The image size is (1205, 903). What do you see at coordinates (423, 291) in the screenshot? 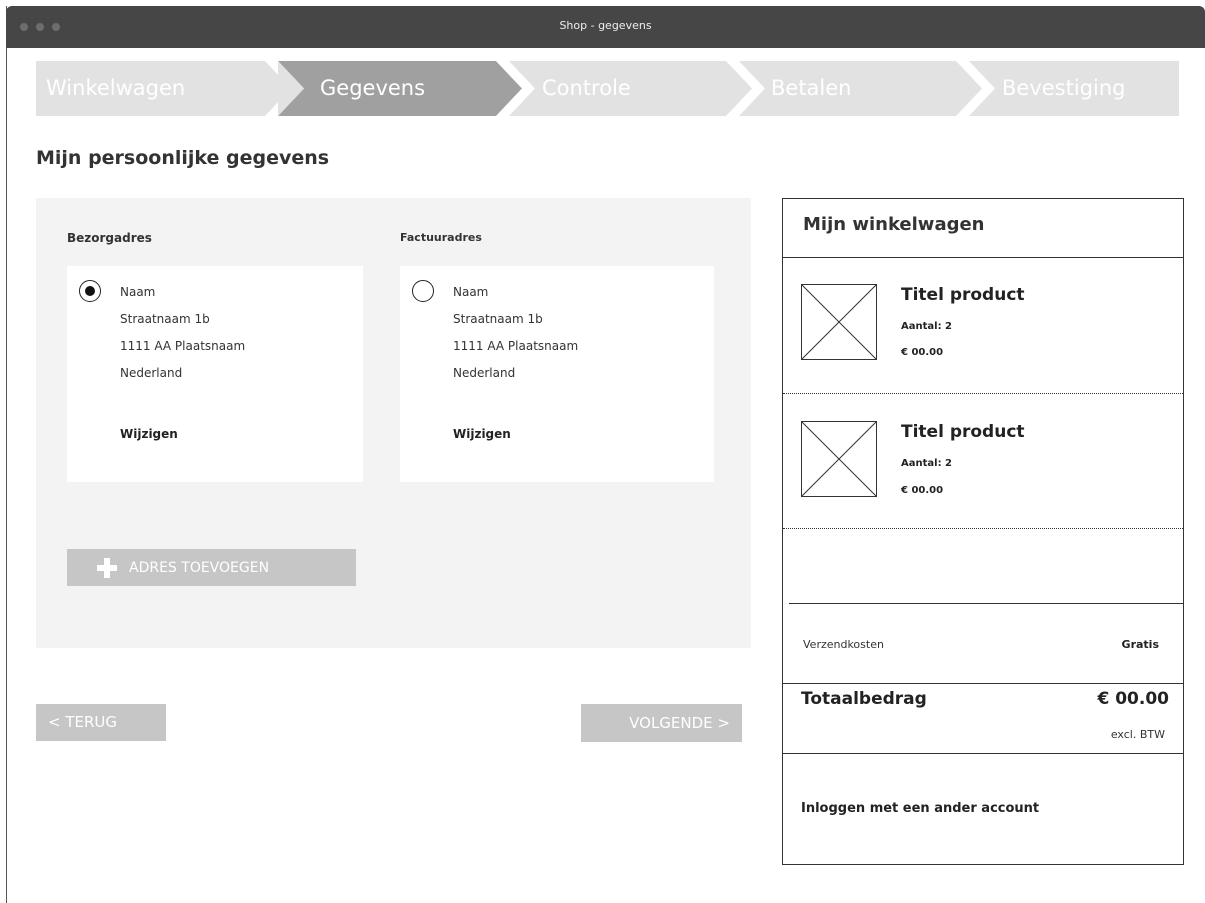
I see `billing-radio` at bounding box center [423, 291].